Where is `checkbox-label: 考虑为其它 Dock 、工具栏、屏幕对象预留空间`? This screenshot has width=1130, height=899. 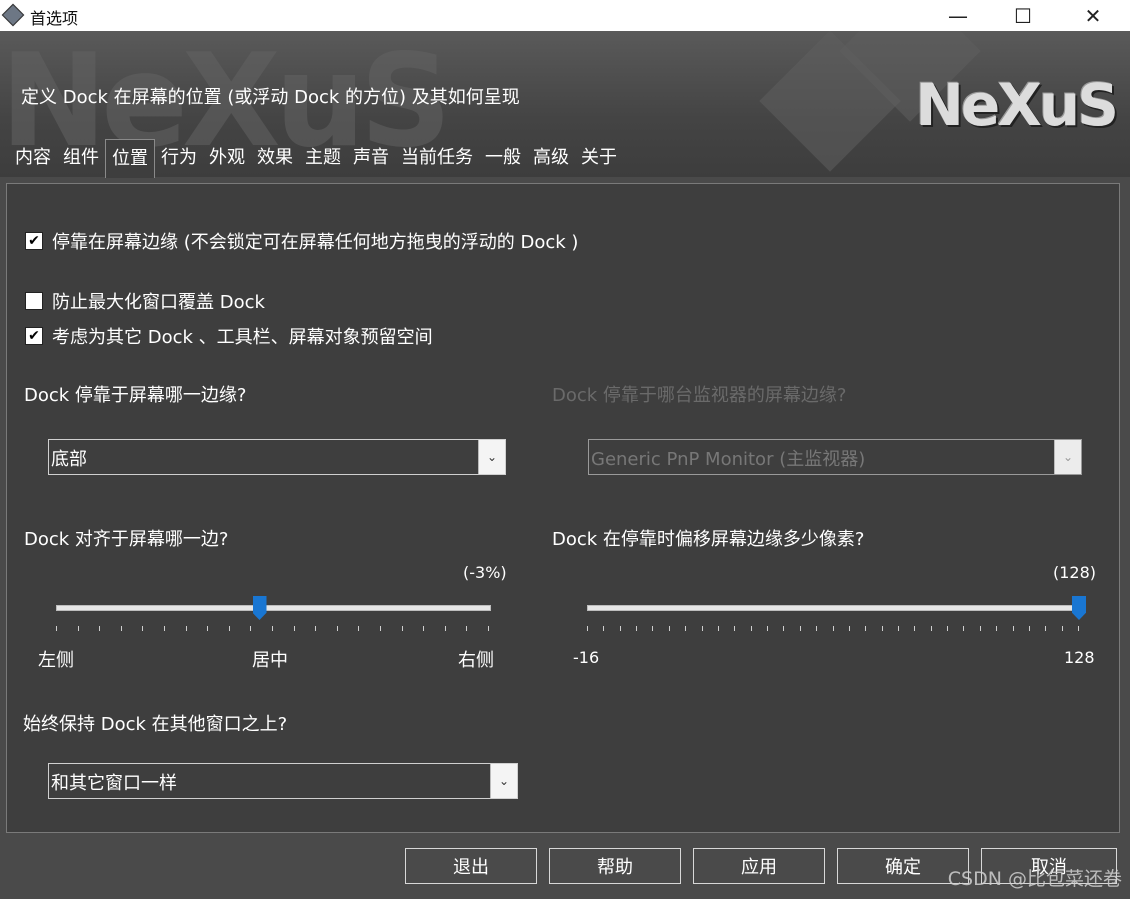
checkbox-label: 考虑为其它 Dock 、工具栏、屏幕对象预留空间 is located at coordinates (242, 337).